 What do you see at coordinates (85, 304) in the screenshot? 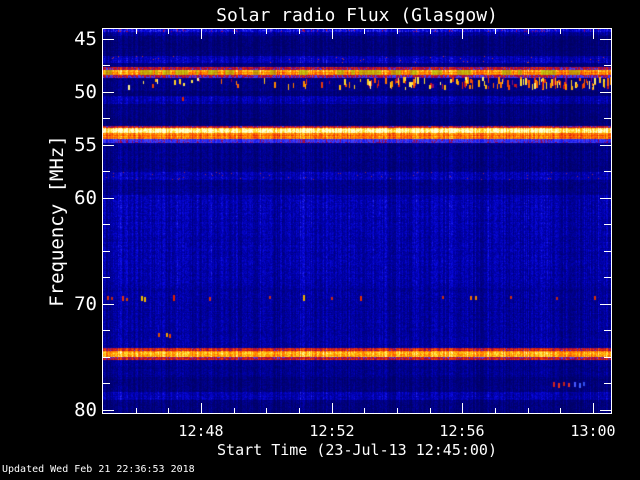
I see `y-tick-label: 70` at bounding box center [85, 304].